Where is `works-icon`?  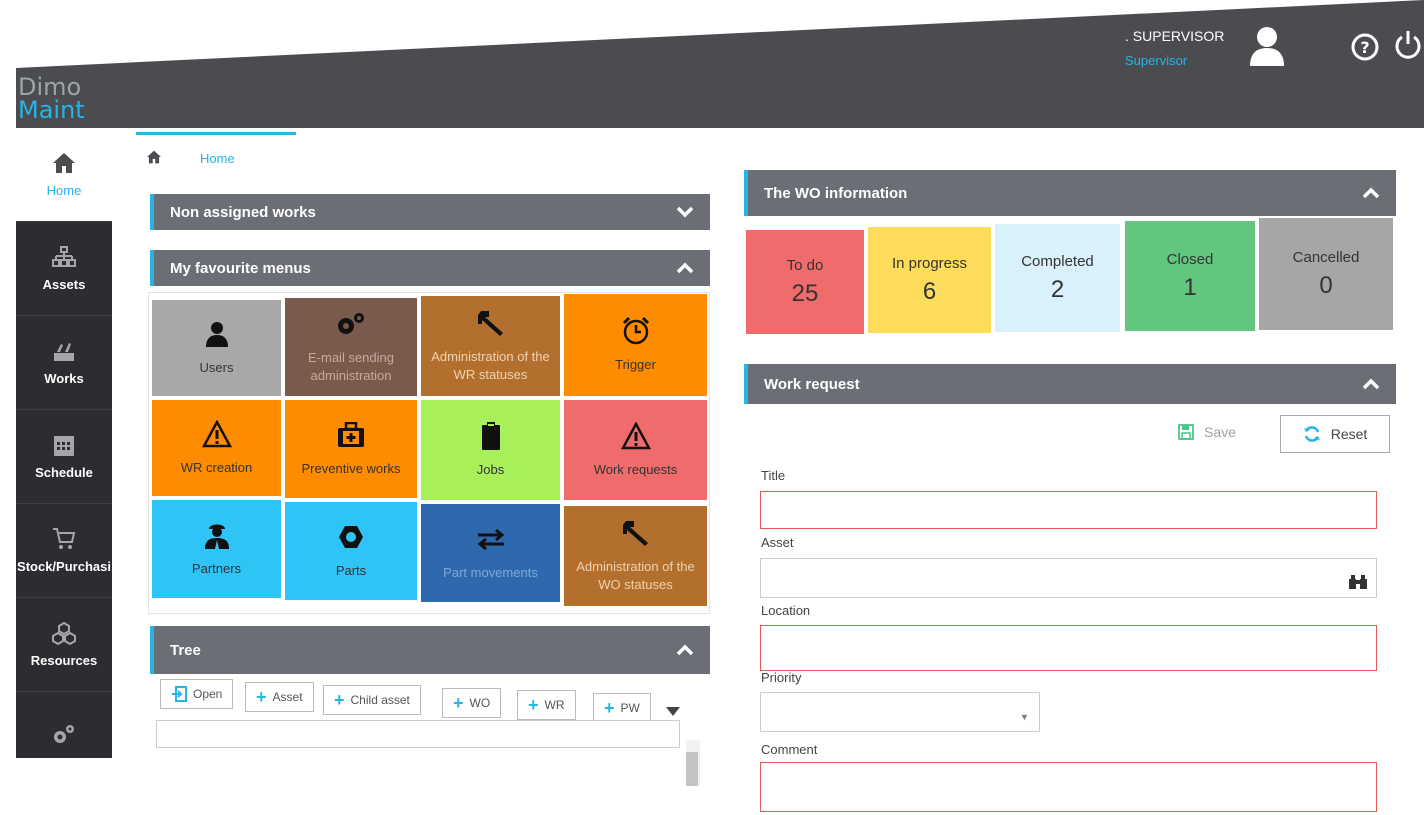 works-icon is located at coordinates (64, 351).